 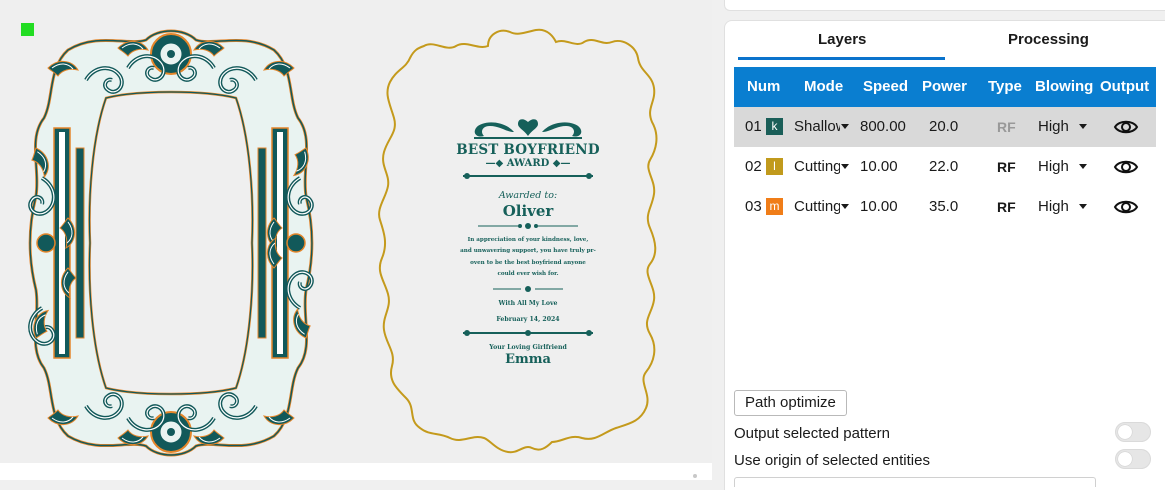 I want to click on layer-number: 03, so click(x=753, y=206).